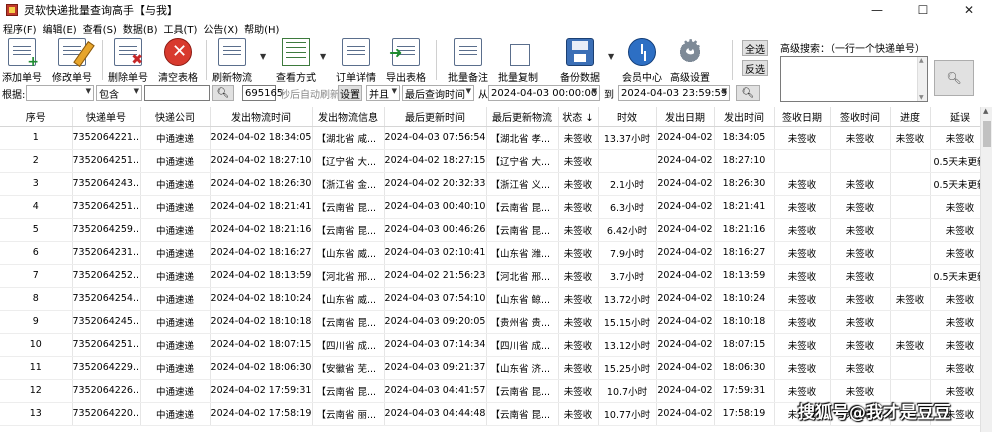 The width and height of the screenshot is (992, 432). What do you see at coordinates (985, 111) in the screenshot?
I see `scroll-up-arrow-icon: ▲` at bounding box center [985, 111].